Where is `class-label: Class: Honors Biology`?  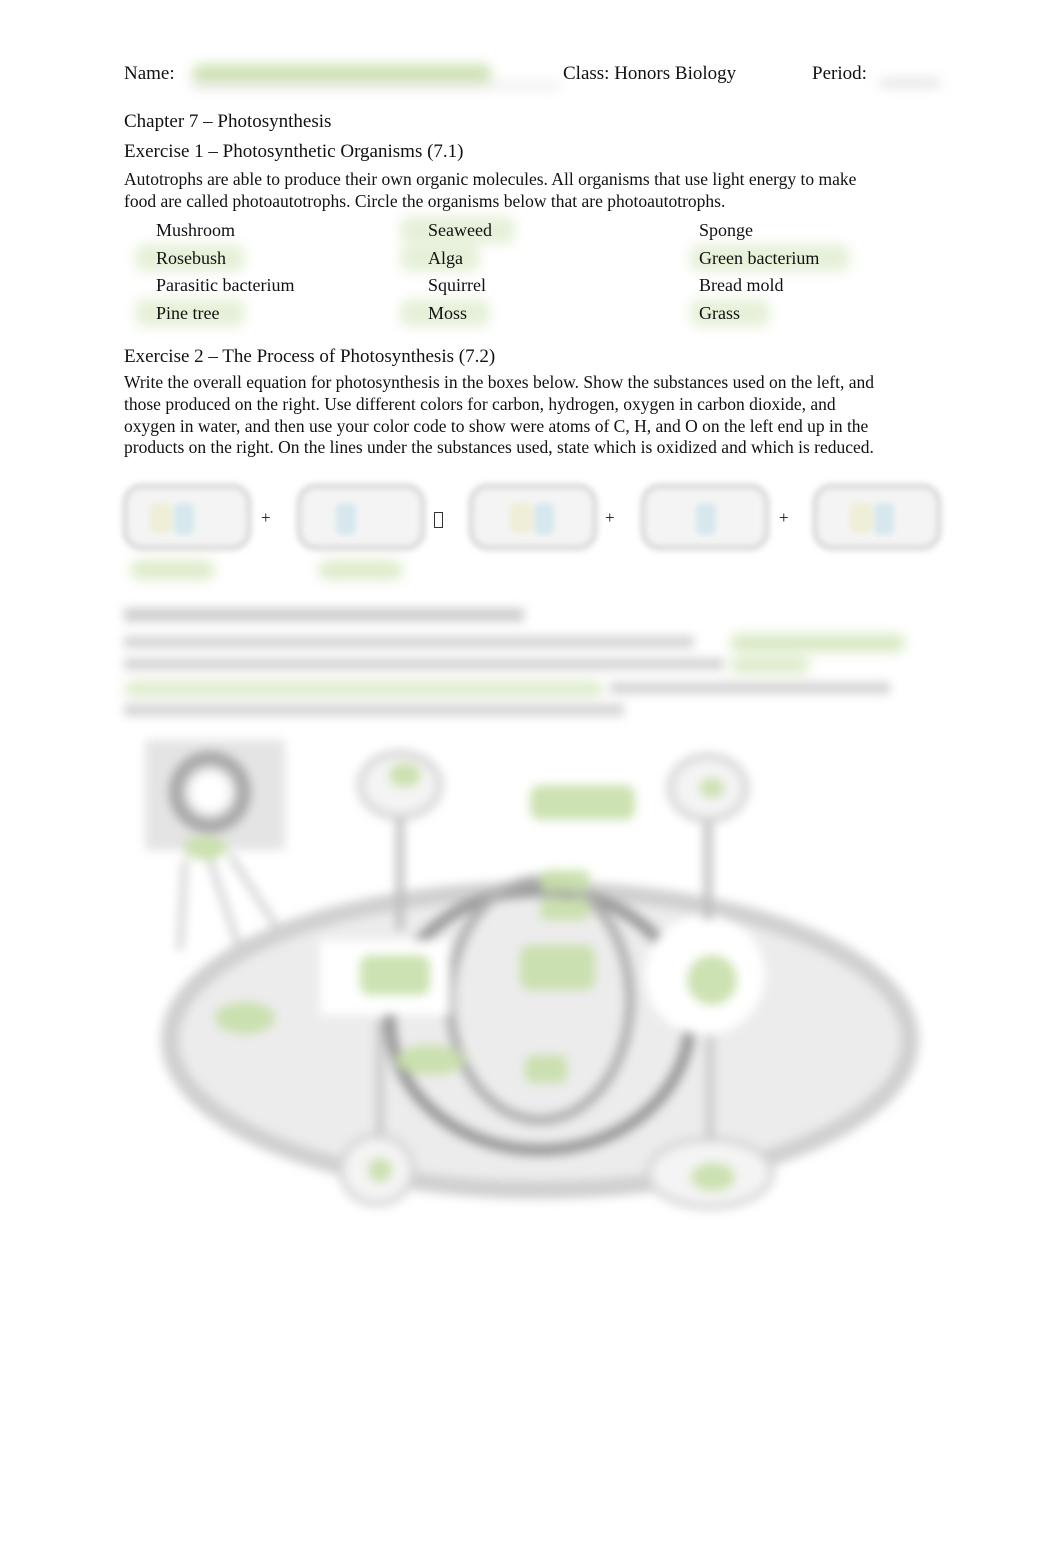
class-label: Class: Honors Biology is located at coordinates (650, 73).